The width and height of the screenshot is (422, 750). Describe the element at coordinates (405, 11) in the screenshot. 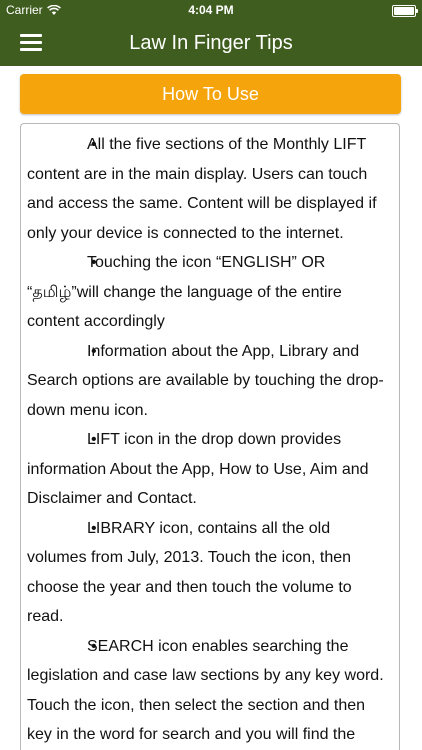

I see `battery-icon` at that location.